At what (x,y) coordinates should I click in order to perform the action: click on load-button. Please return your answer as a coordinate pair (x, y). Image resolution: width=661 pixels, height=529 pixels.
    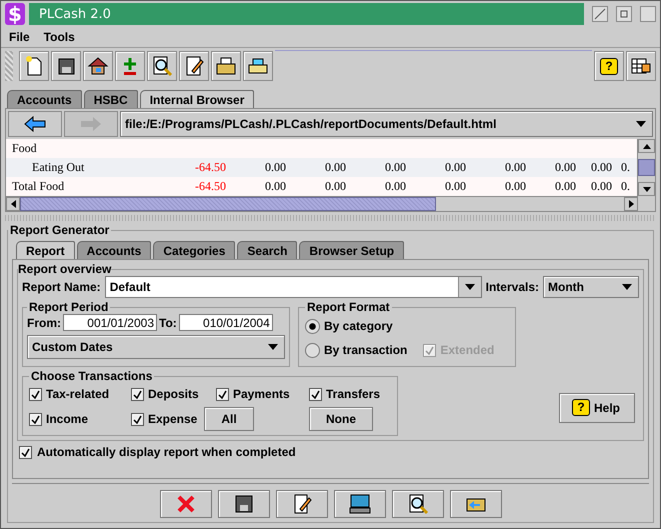
    Looking at the image, I should click on (476, 504).